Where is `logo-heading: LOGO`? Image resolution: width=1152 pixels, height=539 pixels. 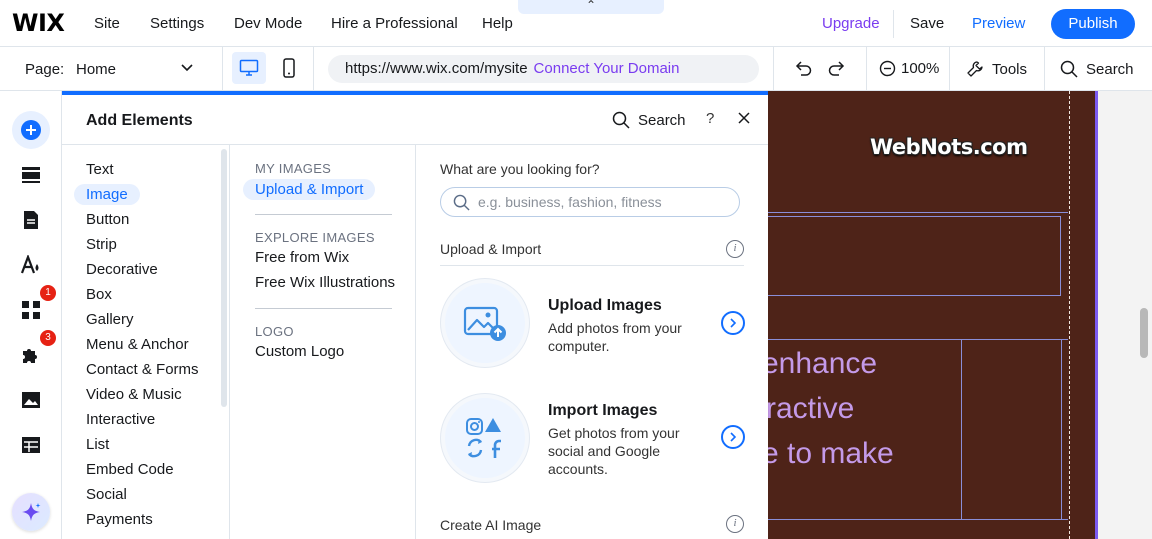
logo-heading: LOGO is located at coordinates (274, 331).